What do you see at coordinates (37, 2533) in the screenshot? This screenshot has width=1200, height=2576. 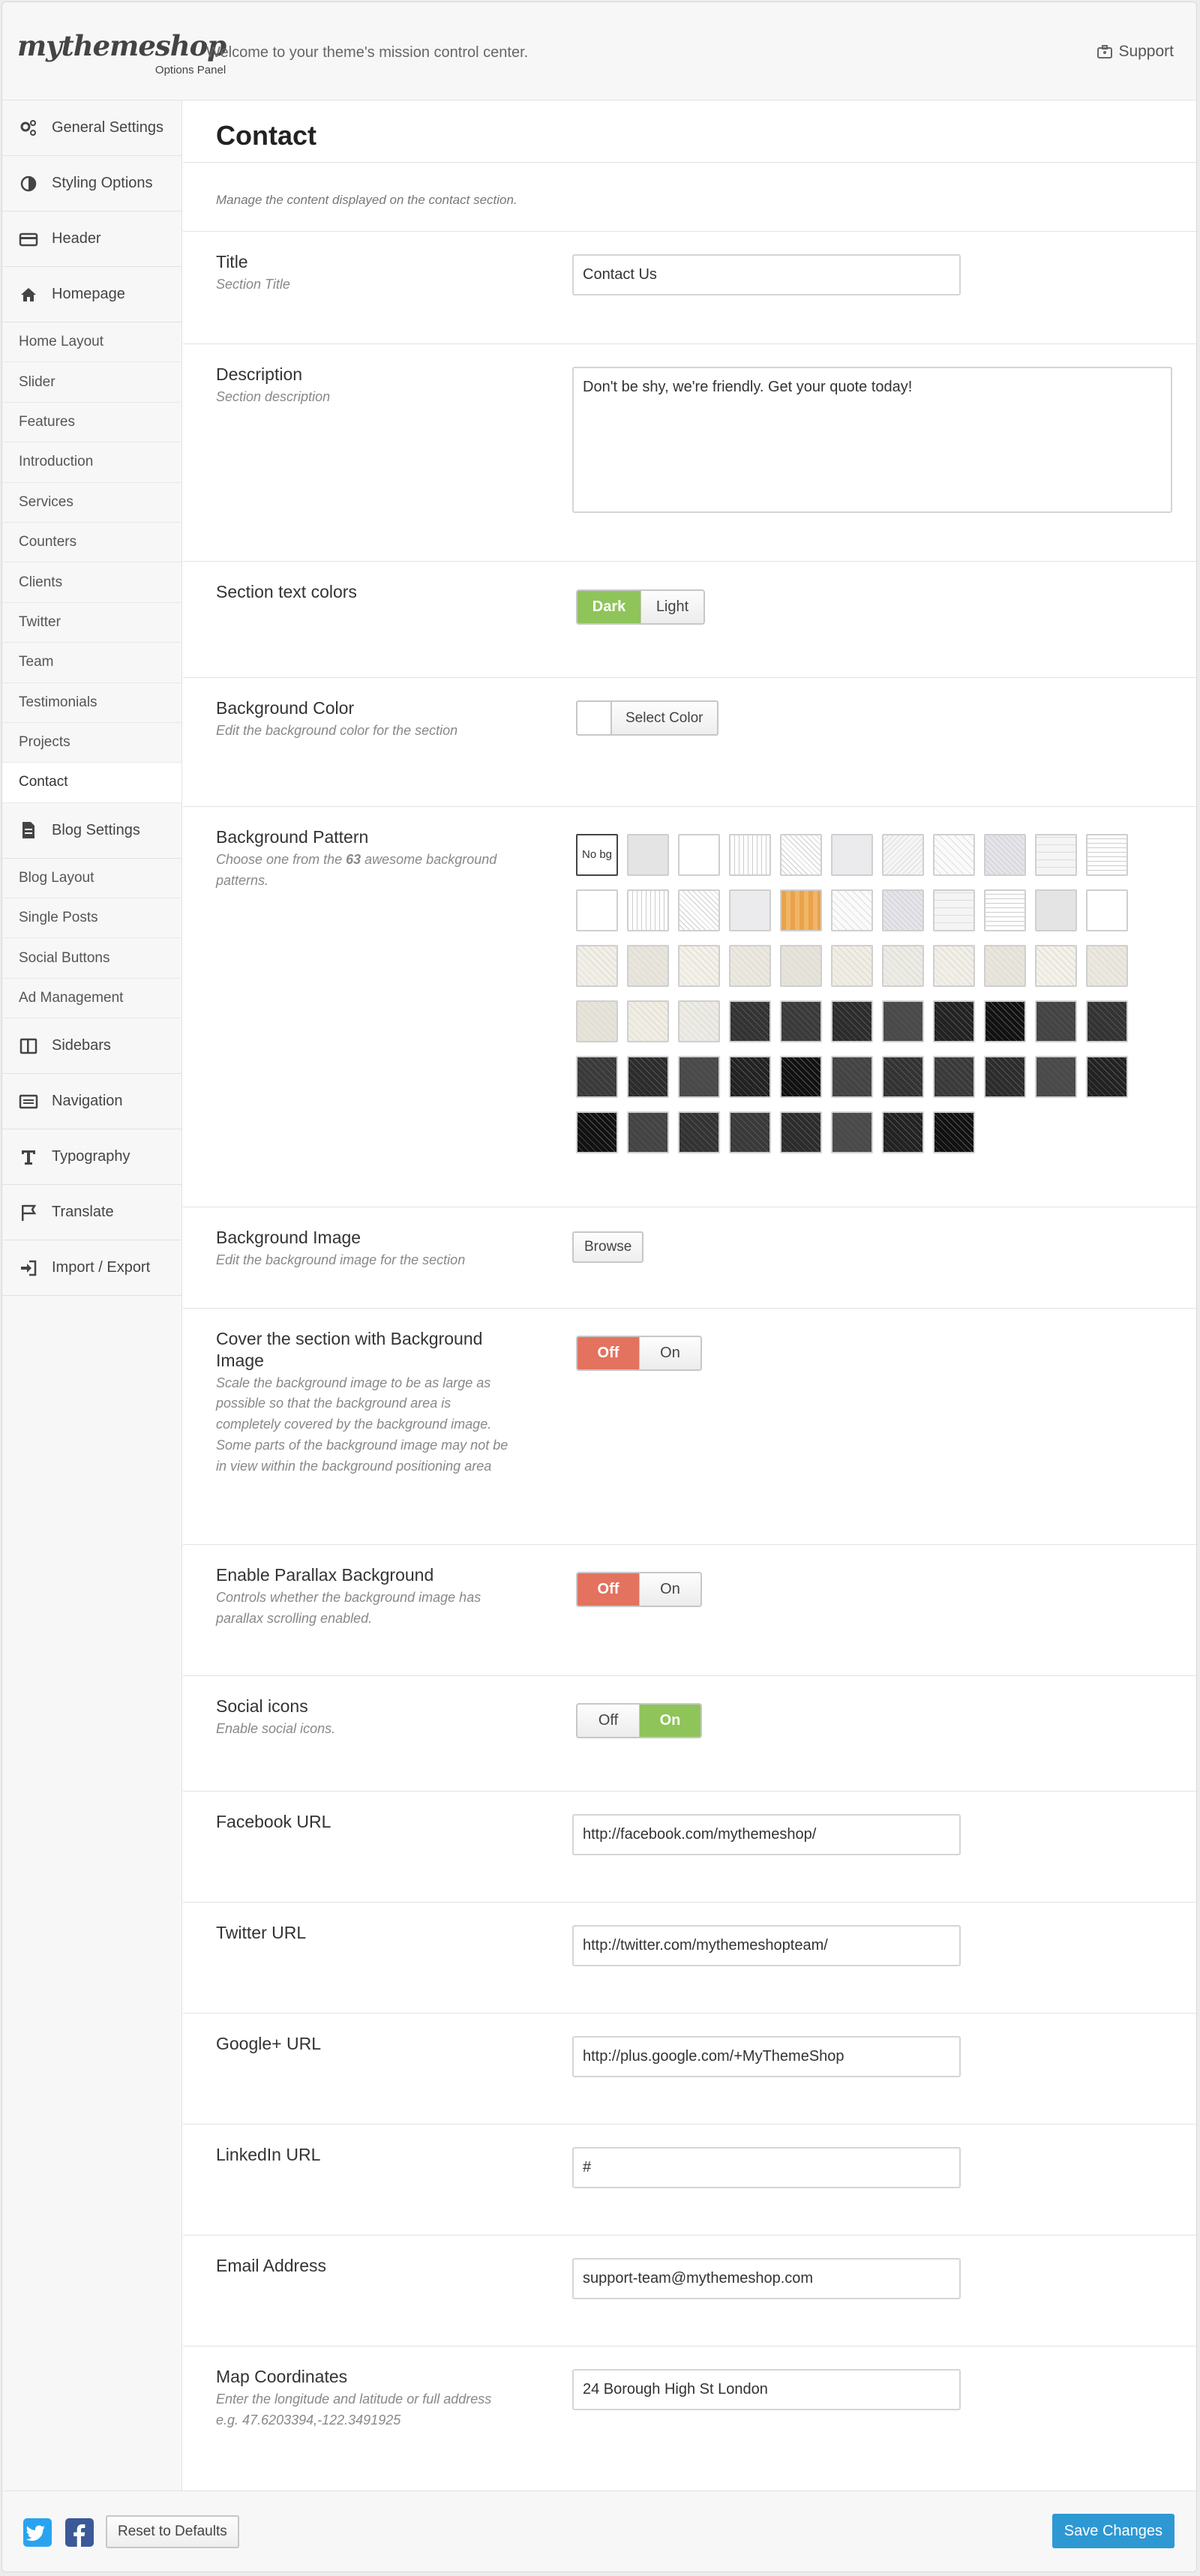 I see `twitter-icon` at bounding box center [37, 2533].